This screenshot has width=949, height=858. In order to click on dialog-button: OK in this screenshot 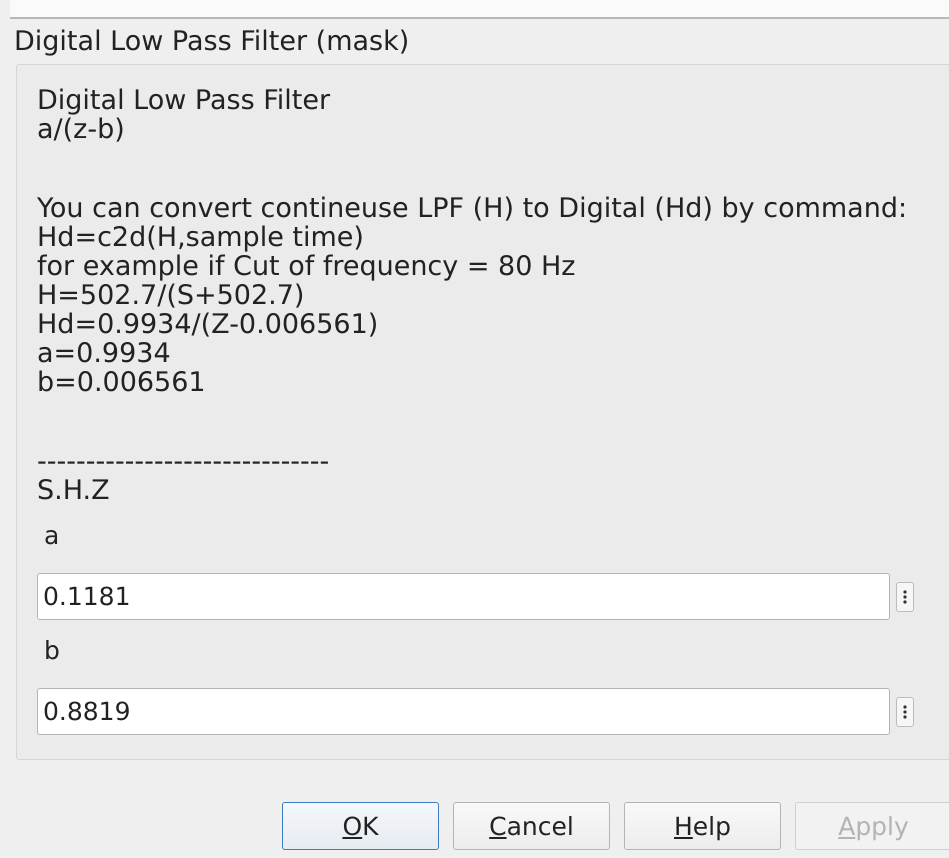, I will do `click(360, 826)`.